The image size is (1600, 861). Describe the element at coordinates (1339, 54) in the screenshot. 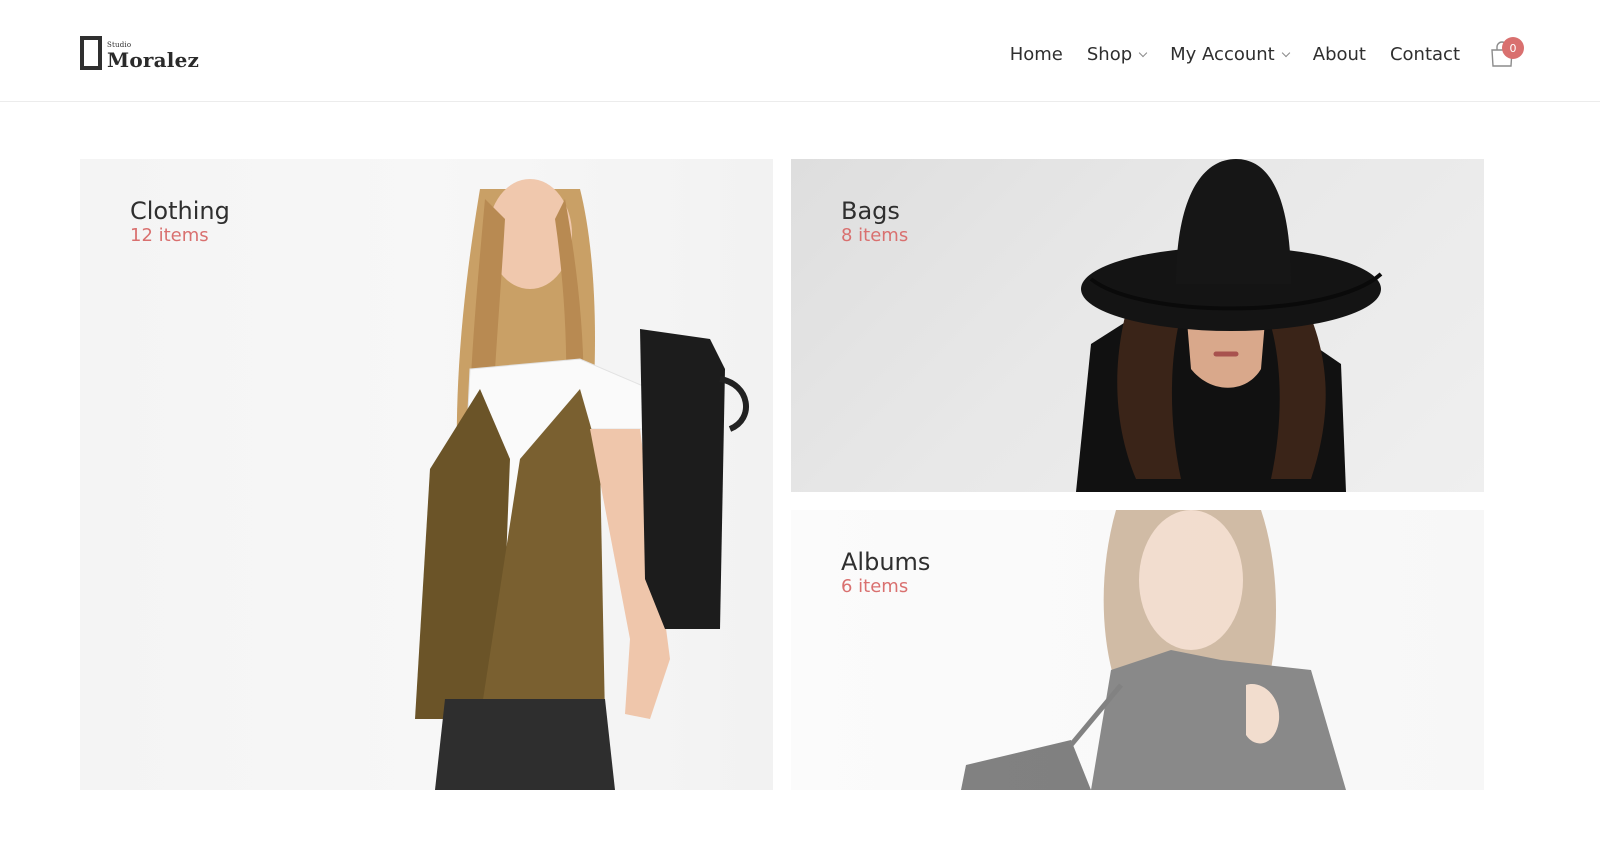

I see `nav-about: About` at that location.